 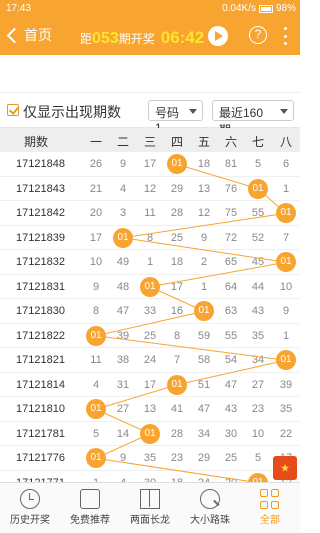 I want to click on tab-label: 全部, so click(x=270, y=520).